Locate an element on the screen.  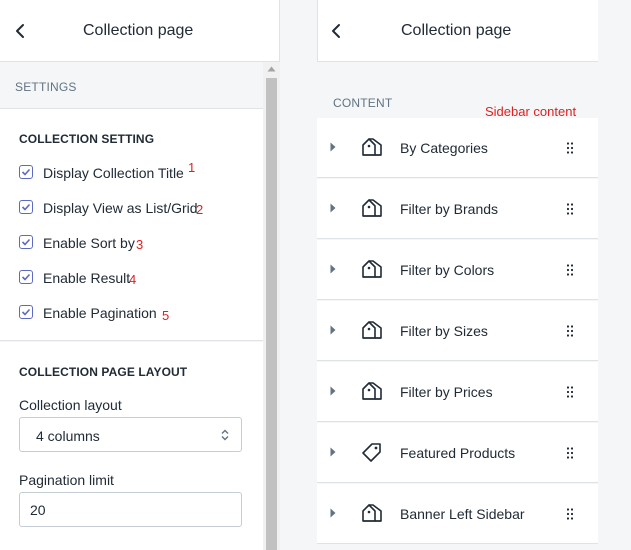
collection-page-layout-heading: COLLECTION PAGE LAYOUT is located at coordinates (103, 372).